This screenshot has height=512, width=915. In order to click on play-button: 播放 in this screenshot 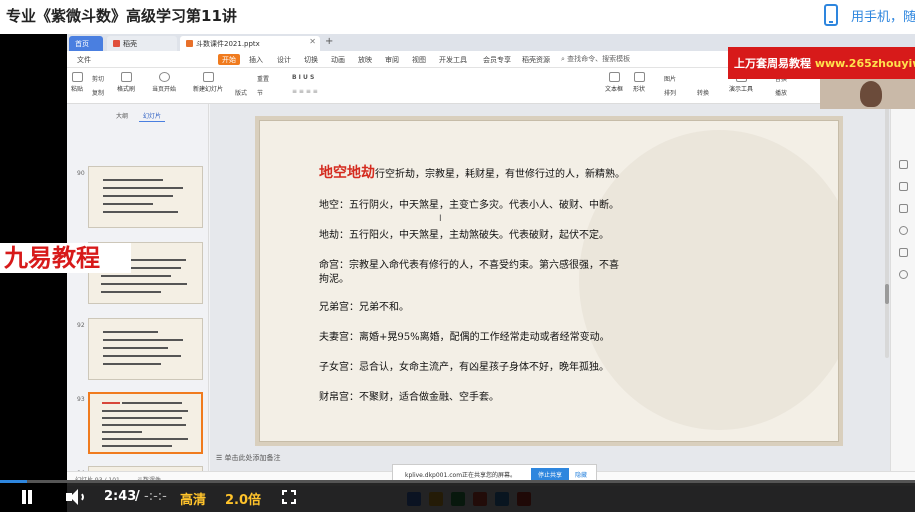, I will do `click(781, 92)`.